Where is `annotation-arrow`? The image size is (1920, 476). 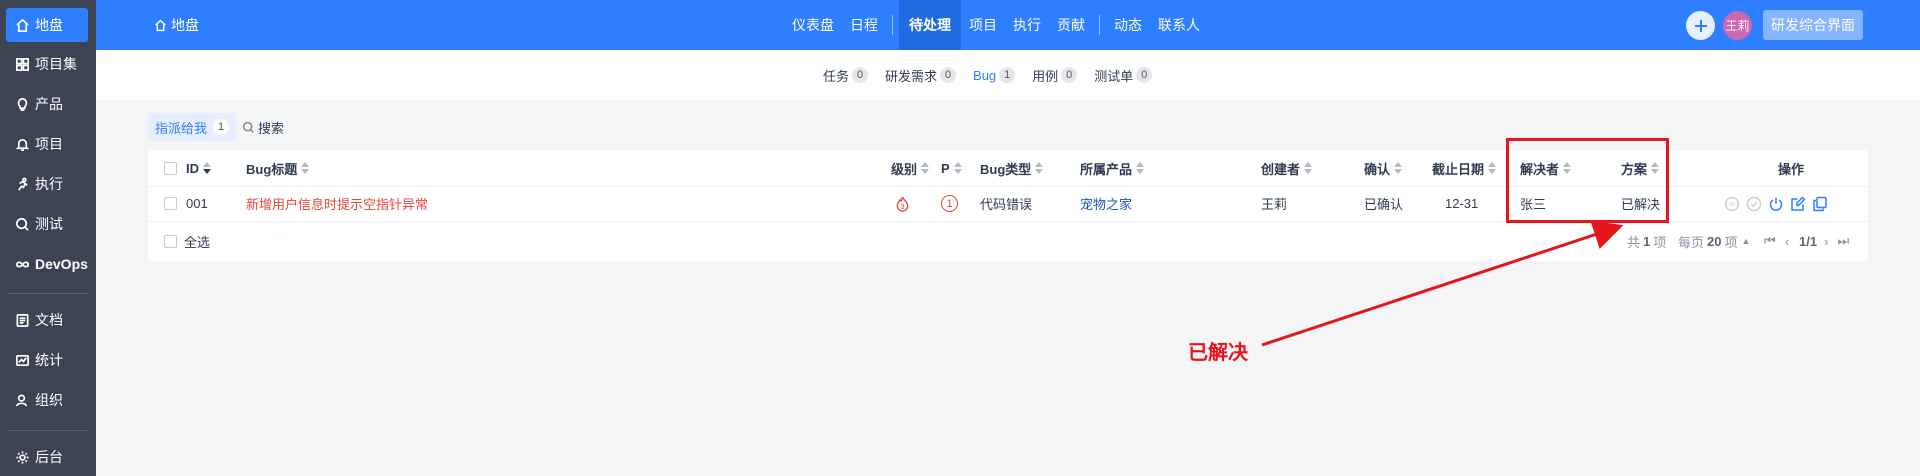 annotation-arrow is located at coordinates (1442, 283).